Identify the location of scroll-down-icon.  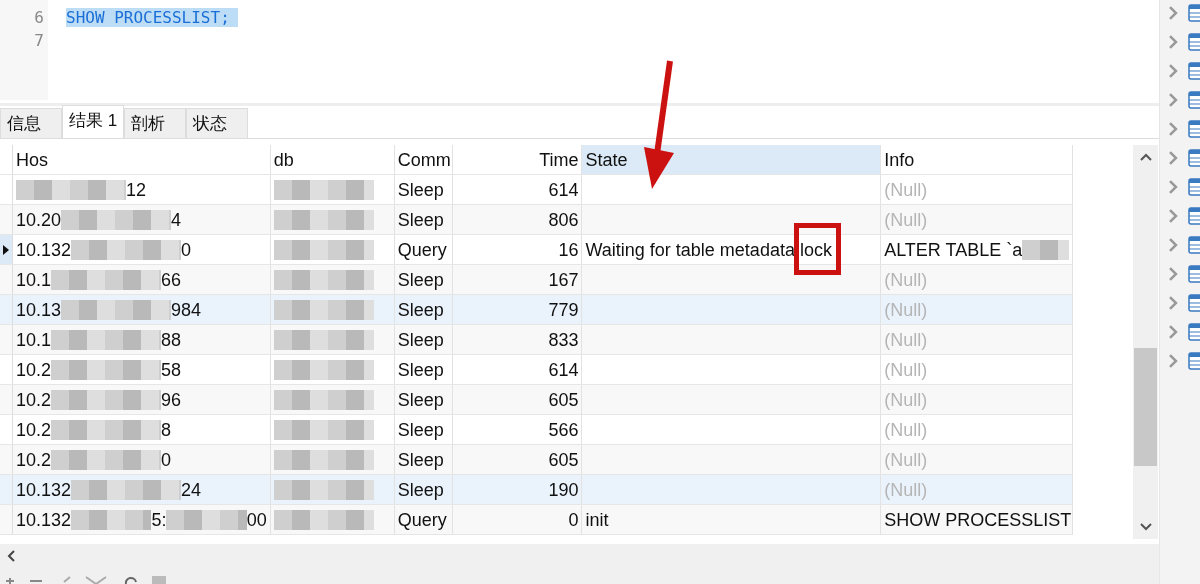
(1145, 527).